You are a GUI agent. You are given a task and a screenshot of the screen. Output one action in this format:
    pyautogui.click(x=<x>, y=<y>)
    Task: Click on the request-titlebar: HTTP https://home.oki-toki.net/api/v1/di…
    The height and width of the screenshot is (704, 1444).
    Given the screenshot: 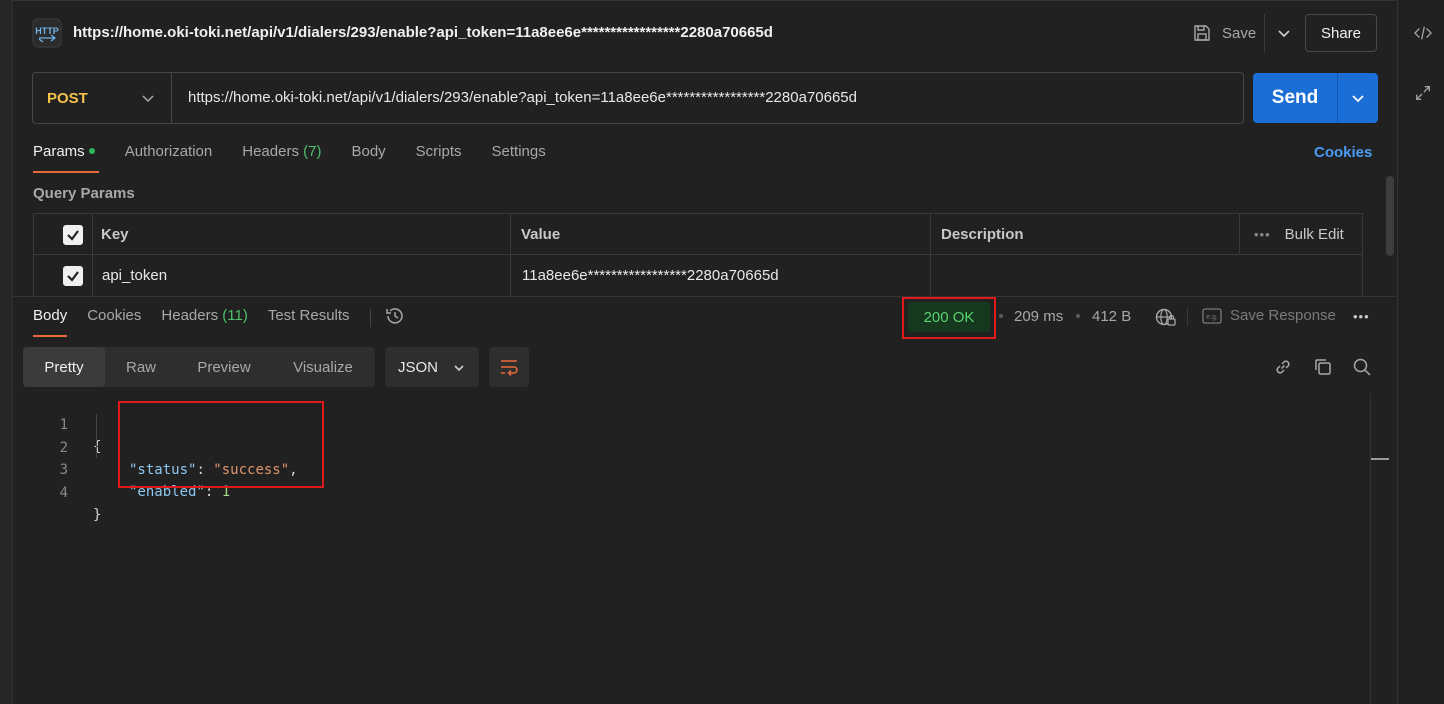 What is the action you would take?
    pyautogui.click(x=707, y=34)
    